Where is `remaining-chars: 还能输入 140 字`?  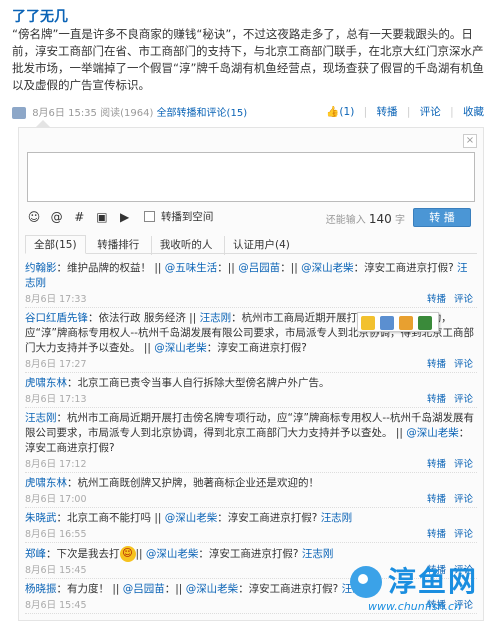 remaining-chars: 还能输入 140 字 is located at coordinates (365, 218).